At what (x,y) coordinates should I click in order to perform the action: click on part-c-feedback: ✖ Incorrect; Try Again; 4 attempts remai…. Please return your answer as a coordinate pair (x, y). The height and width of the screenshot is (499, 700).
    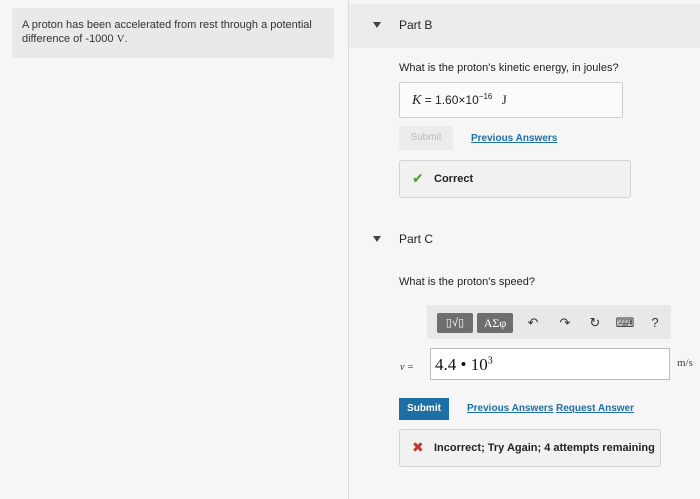
    Looking at the image, I should click on (530, 448).